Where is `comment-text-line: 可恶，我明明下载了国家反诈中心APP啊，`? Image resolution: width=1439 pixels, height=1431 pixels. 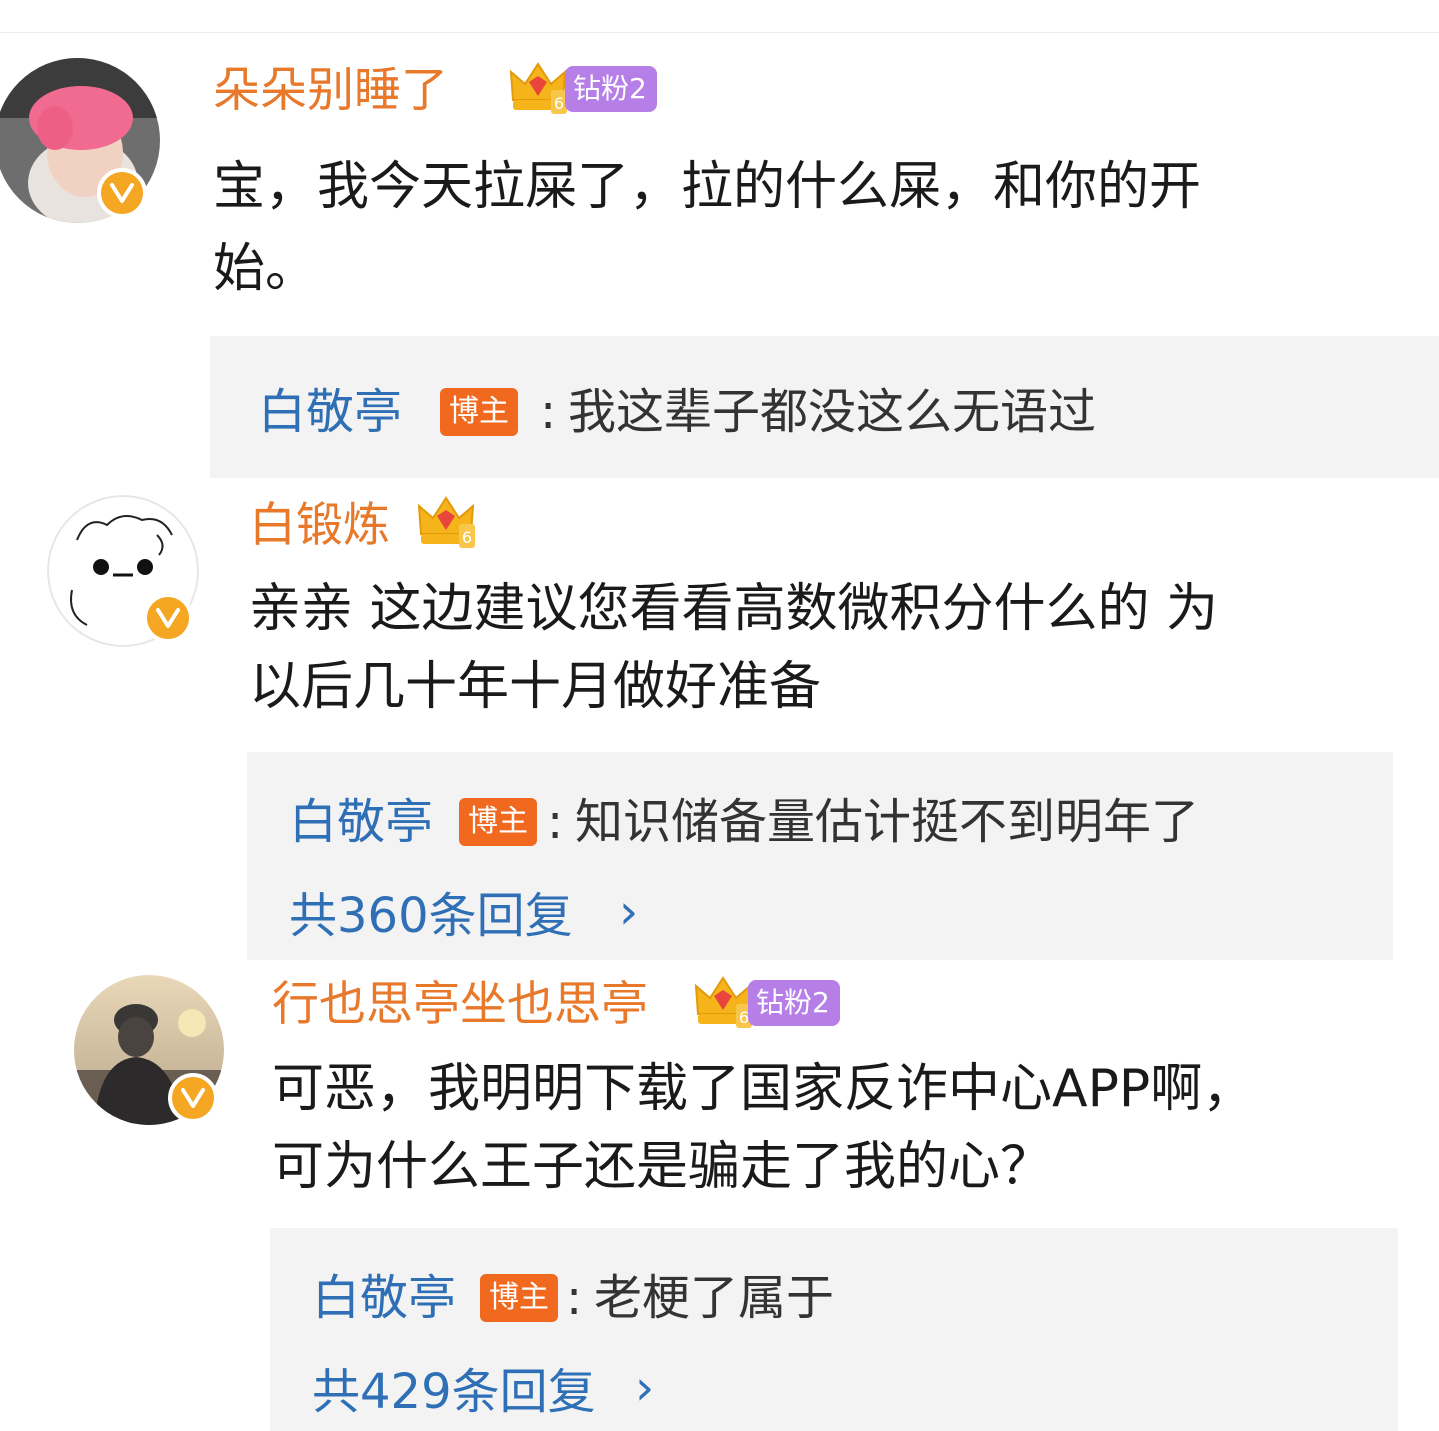
comment-text-line: 可恶，我明明下载了国家反诈中心APP啊， is located at coordinates (763, 1089).